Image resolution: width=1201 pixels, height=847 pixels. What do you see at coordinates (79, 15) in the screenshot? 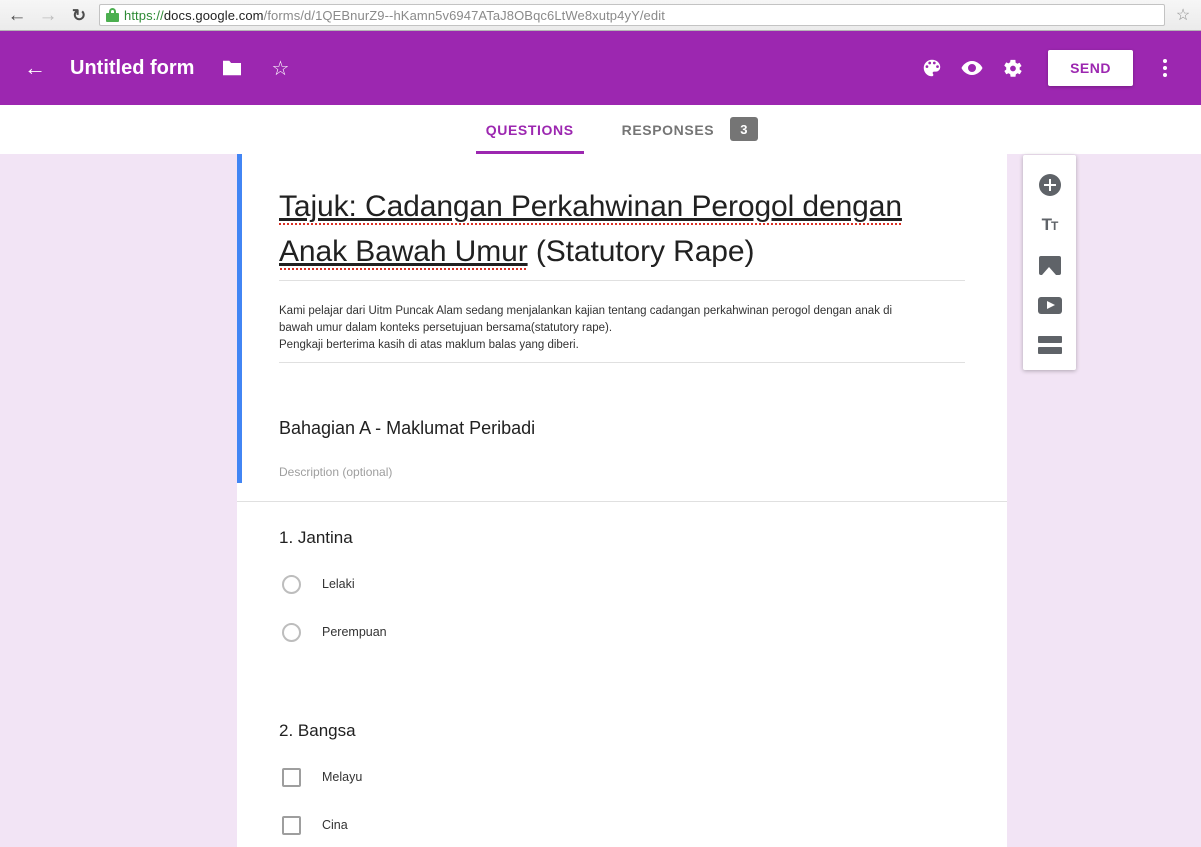
I see `reload-icon: ↻` at bounding box center [79, 15].